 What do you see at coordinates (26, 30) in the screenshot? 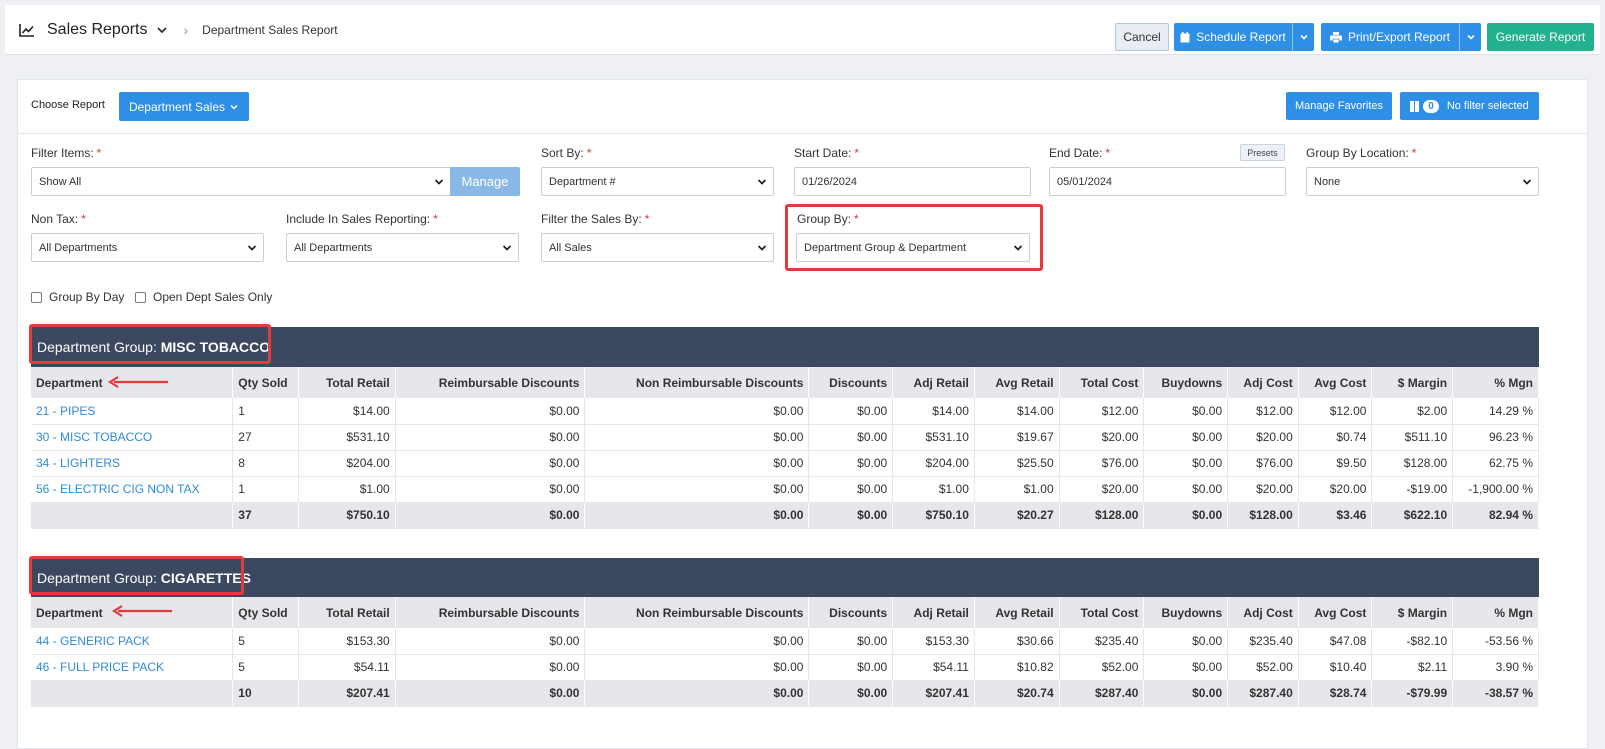
I see `line-chart-icon` at bounding box center [26, 30].